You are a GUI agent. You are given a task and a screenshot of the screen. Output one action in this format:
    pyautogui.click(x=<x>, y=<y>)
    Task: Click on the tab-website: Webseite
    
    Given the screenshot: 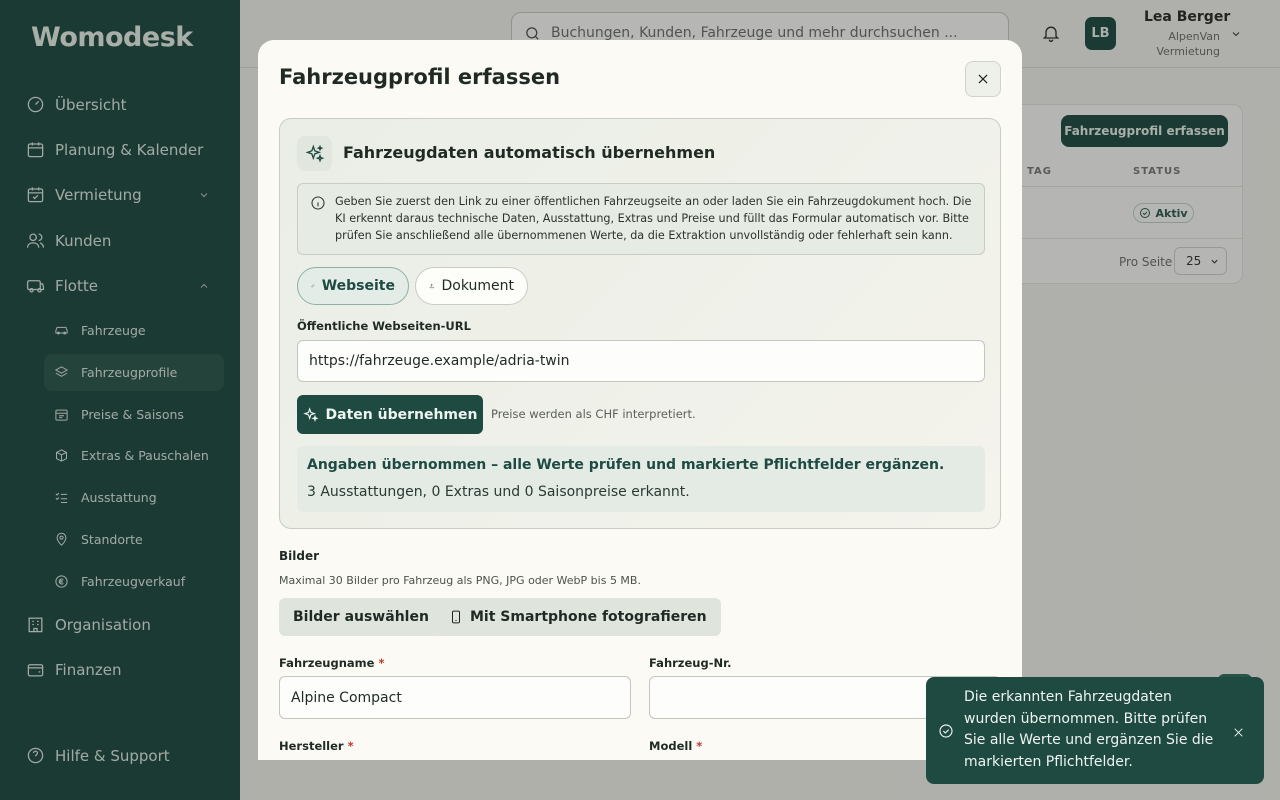 What is the action you would take?
    pyautogui.click(x=353, y=286)
    